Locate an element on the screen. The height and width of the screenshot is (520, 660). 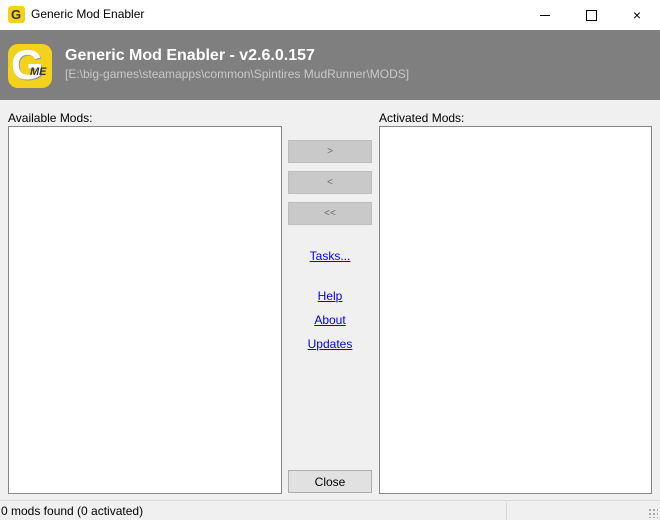
close-icon: × is located at coordinates (637, 15).